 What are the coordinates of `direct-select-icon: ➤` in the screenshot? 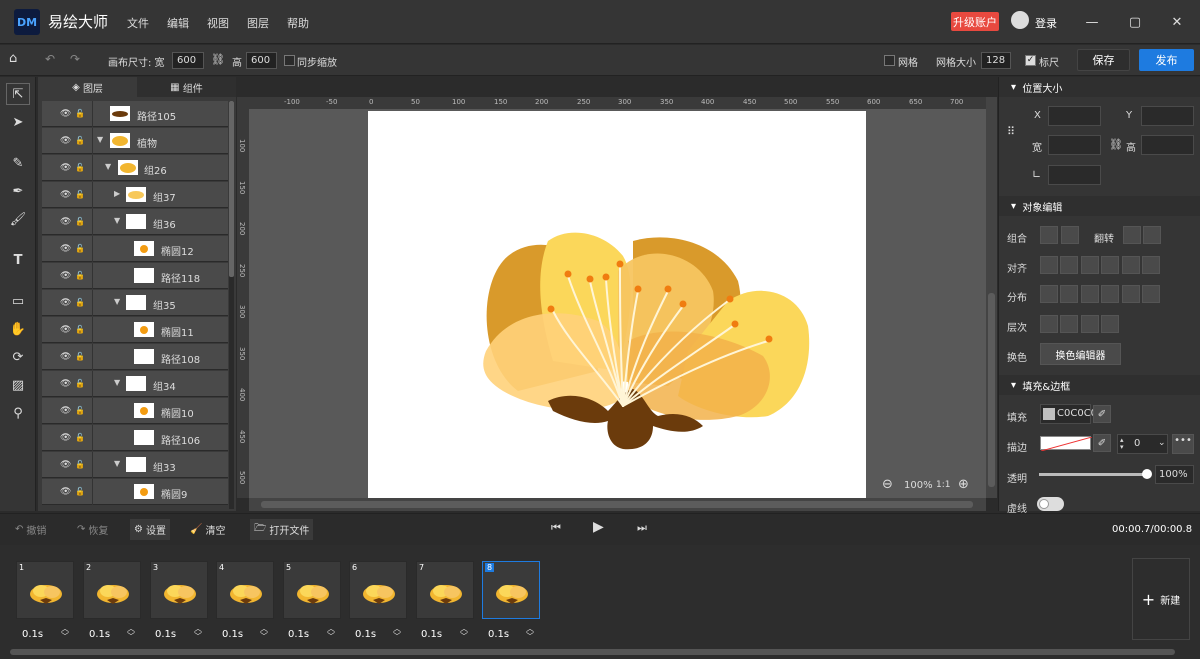 It's located at (18, 122).